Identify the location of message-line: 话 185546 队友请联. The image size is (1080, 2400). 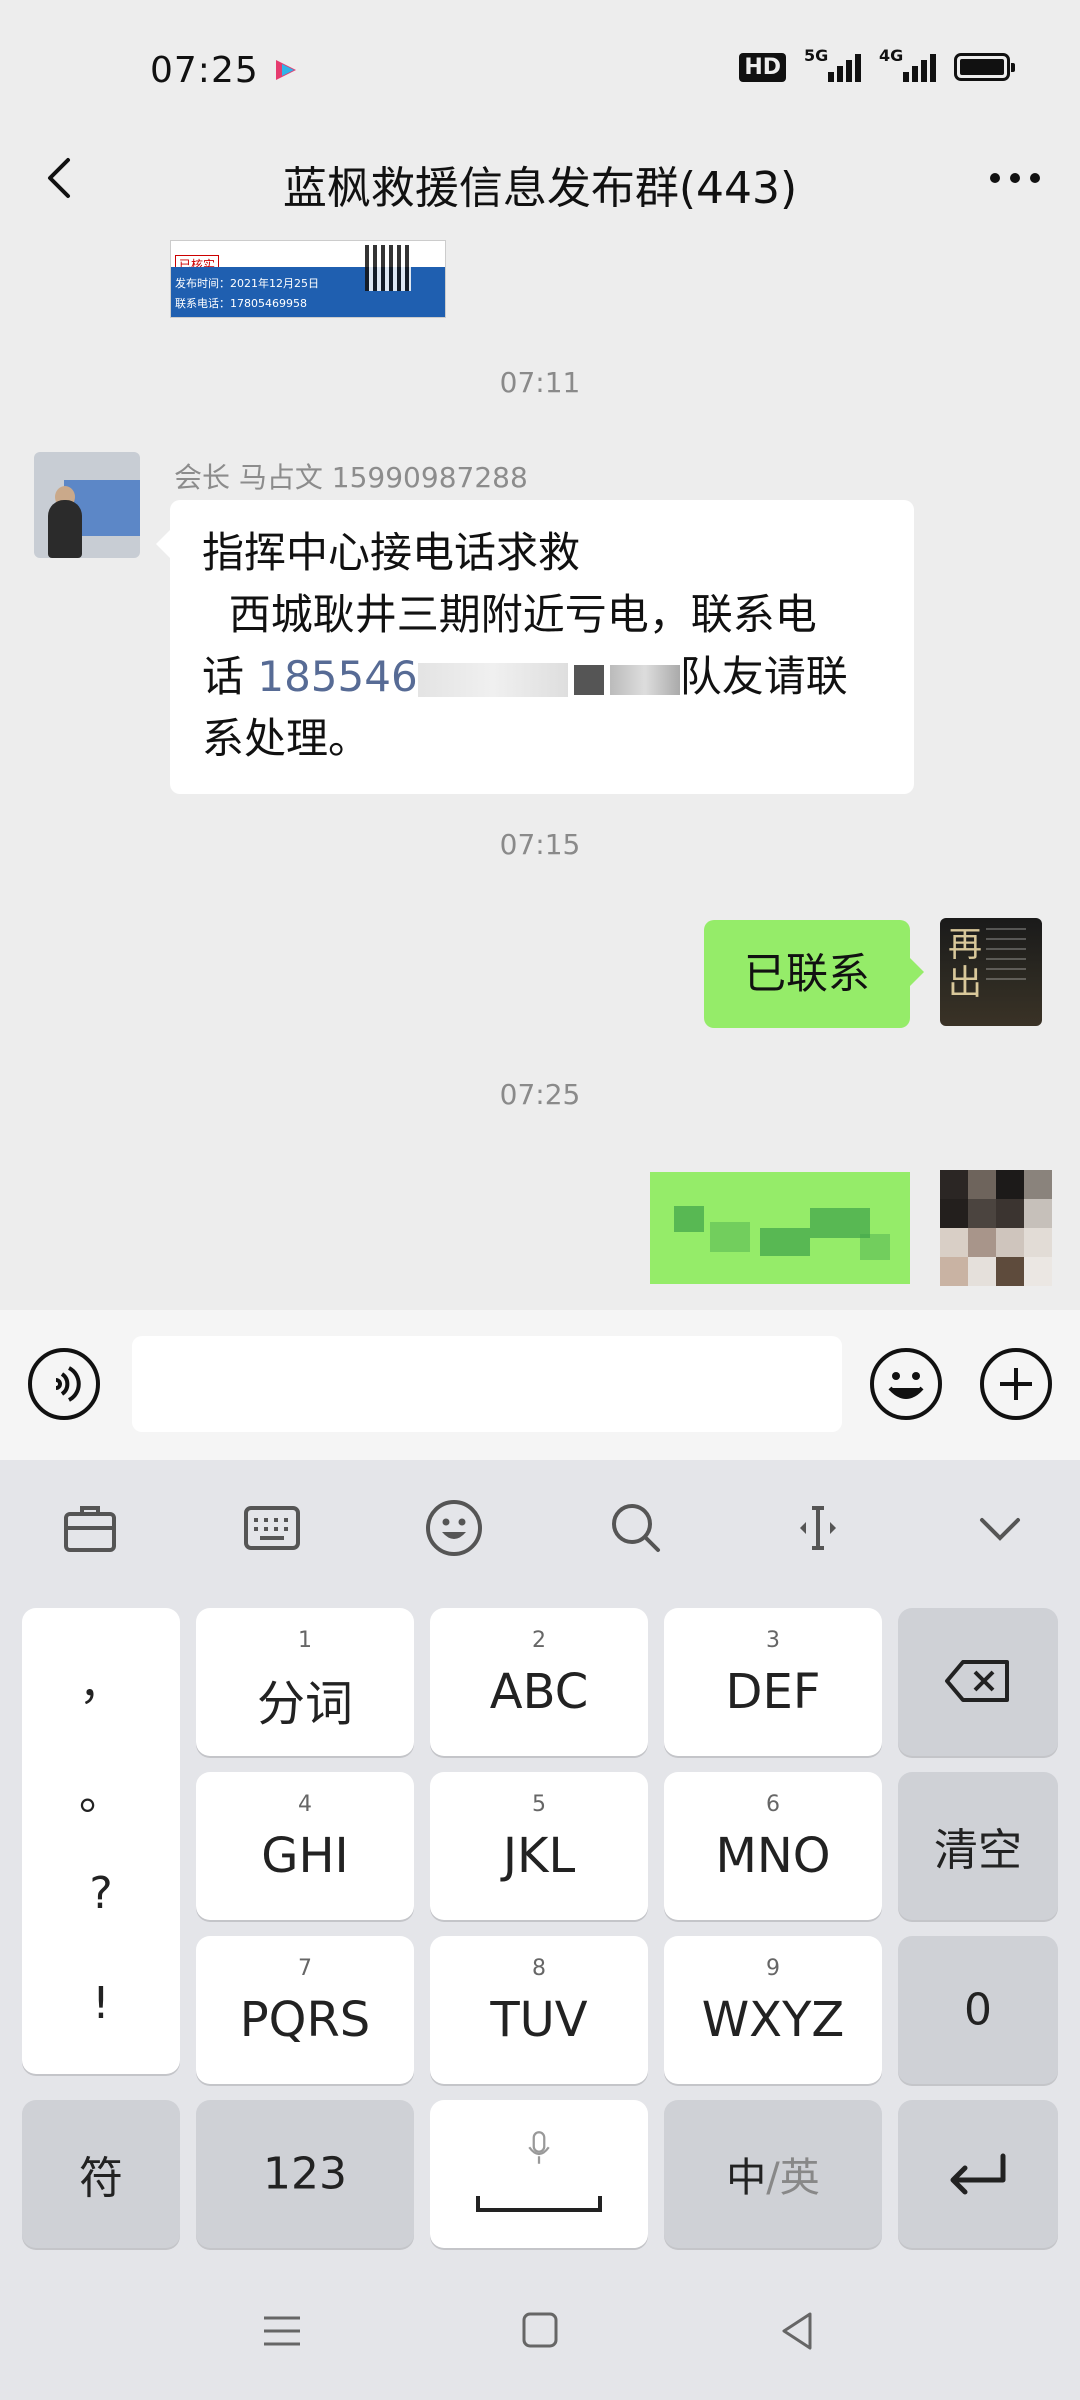
(525, 676).